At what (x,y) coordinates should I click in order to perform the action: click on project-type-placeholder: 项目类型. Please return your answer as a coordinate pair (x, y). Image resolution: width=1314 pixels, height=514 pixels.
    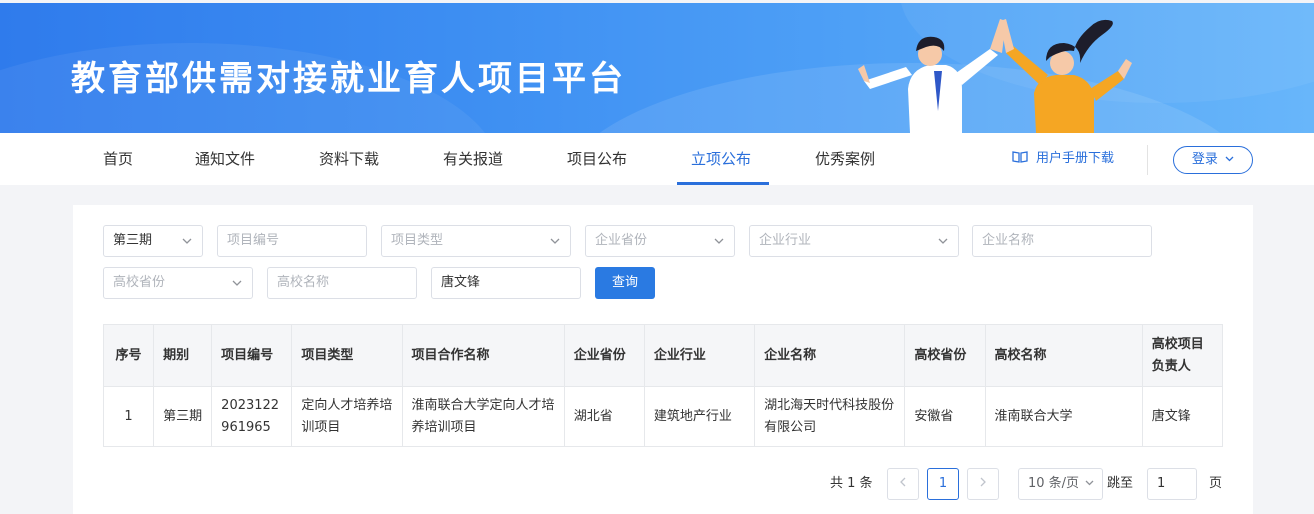
    Looking at the image, I should click on (417, 240).